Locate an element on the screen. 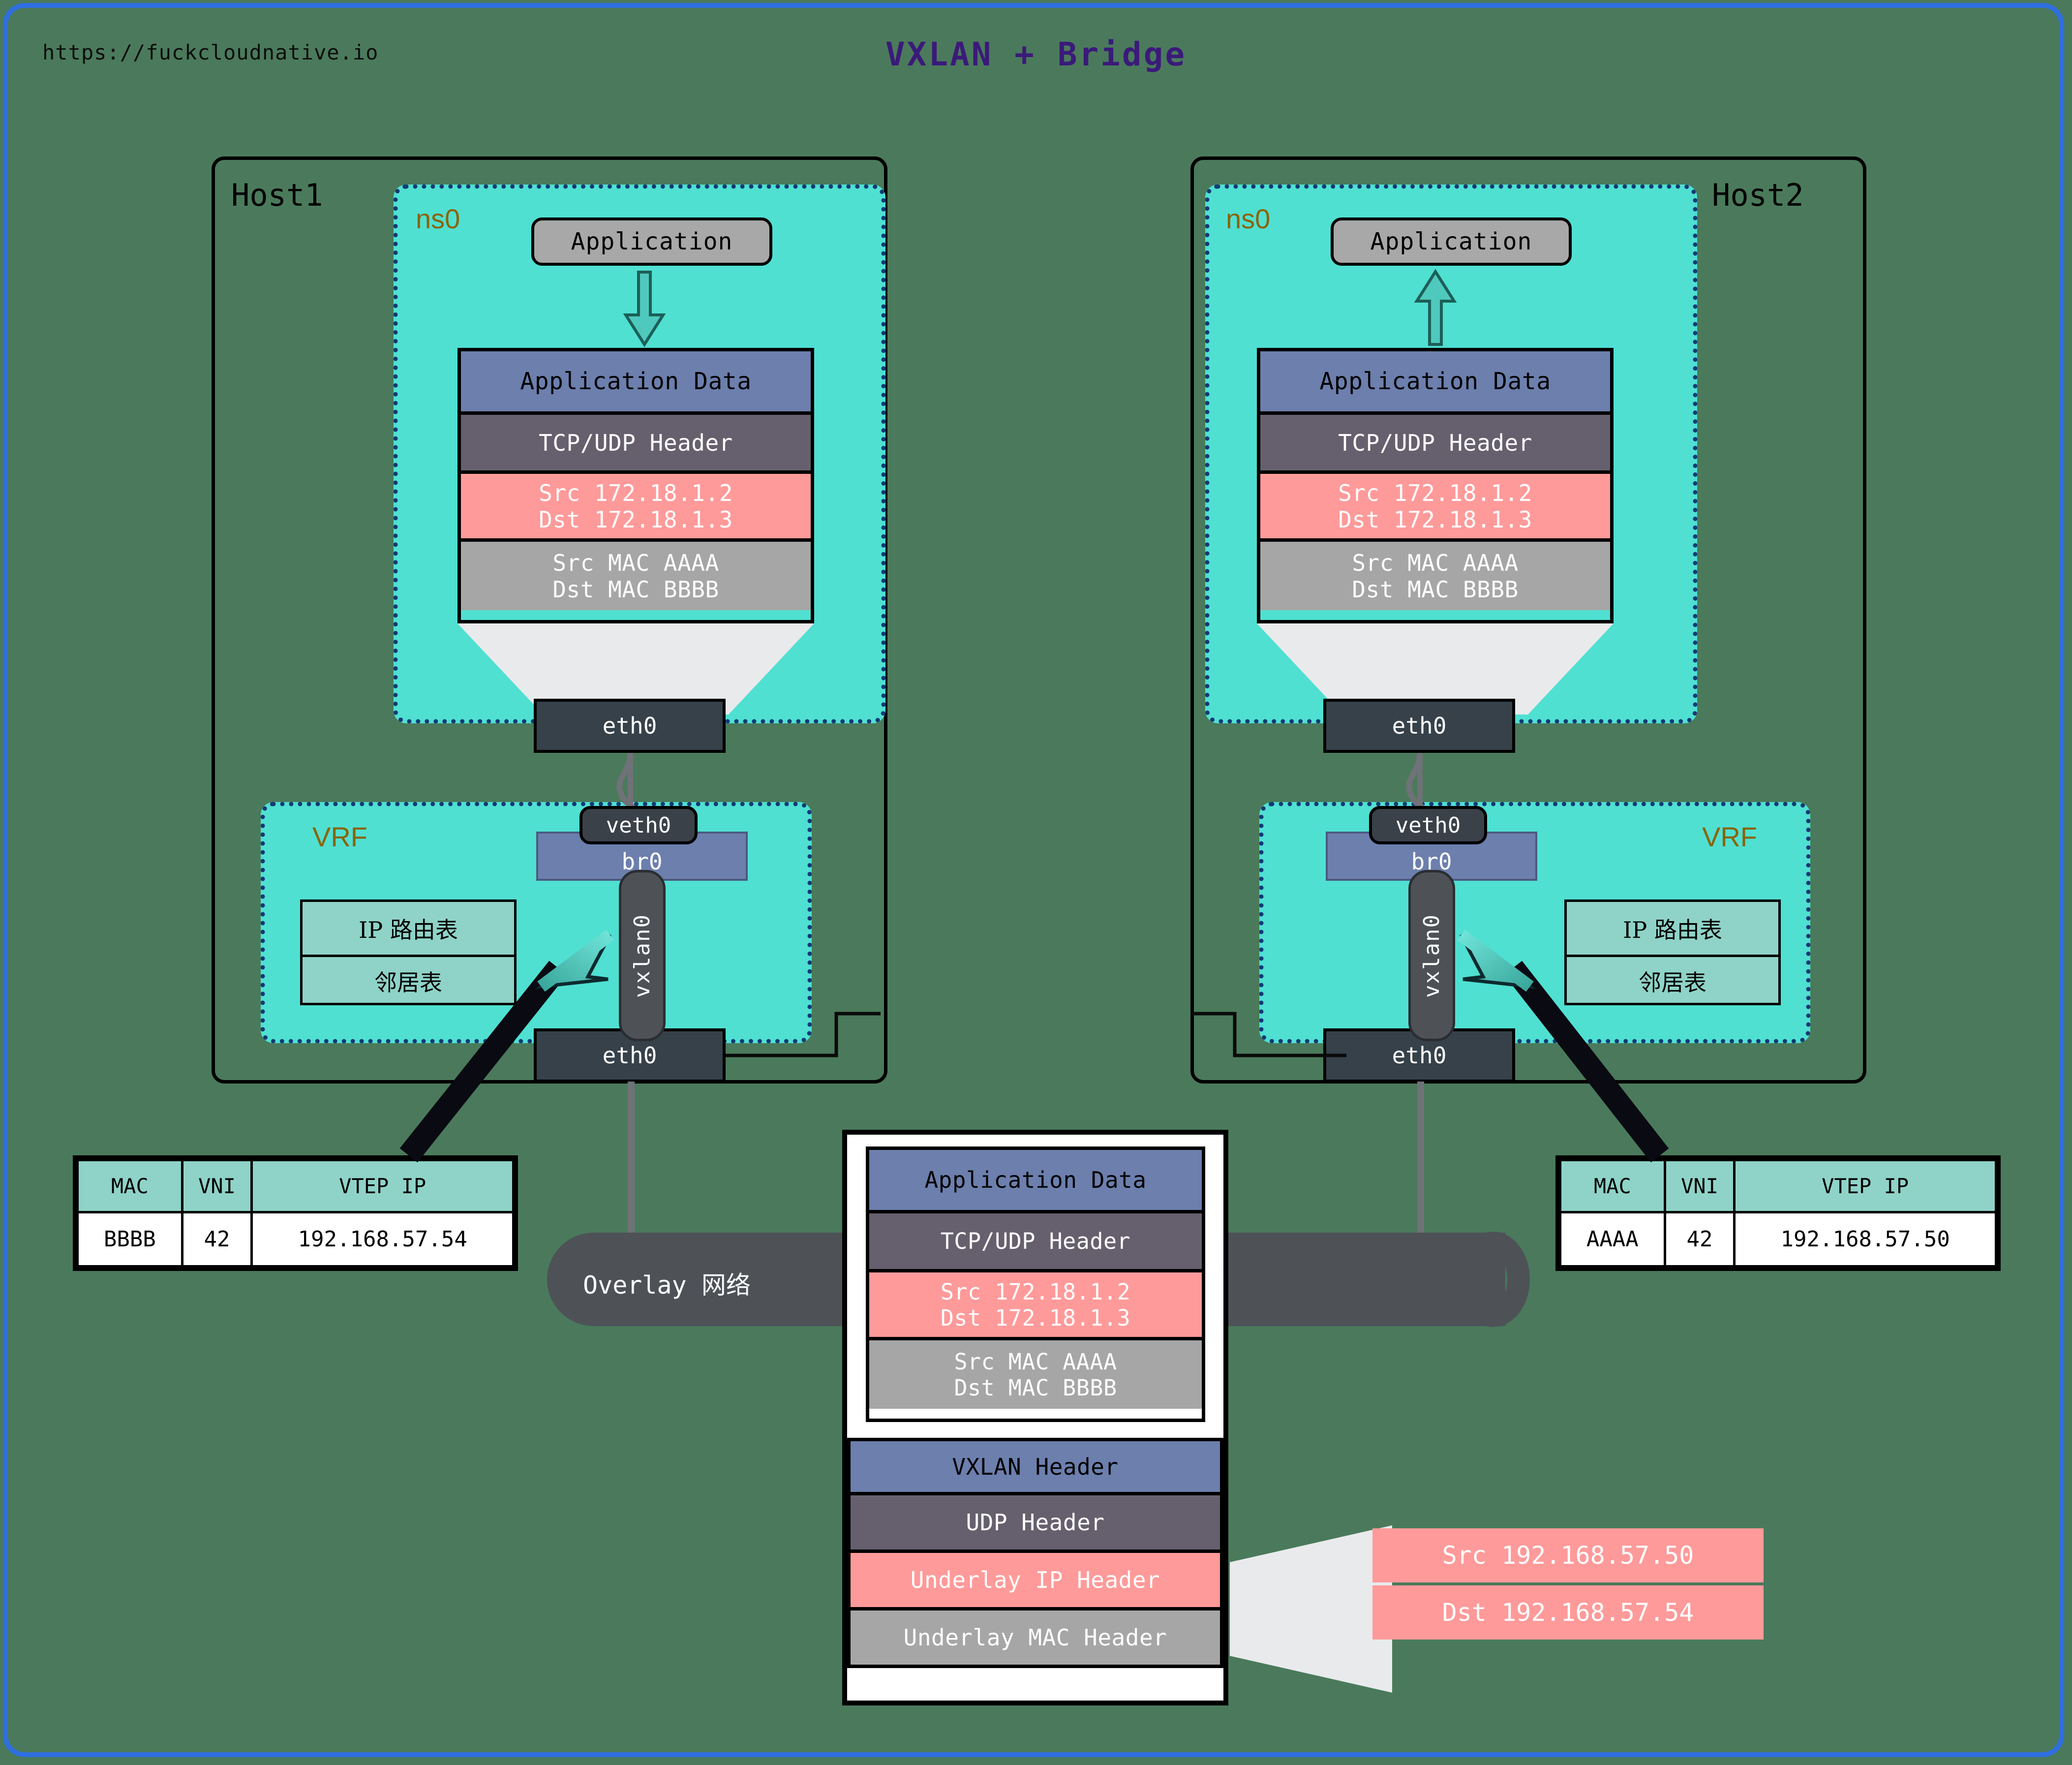 The height and width of the screenshot is (1765, 2072). host2-vrf-neighbor-table: 邻居表 is located at coordinates (1672, 980).